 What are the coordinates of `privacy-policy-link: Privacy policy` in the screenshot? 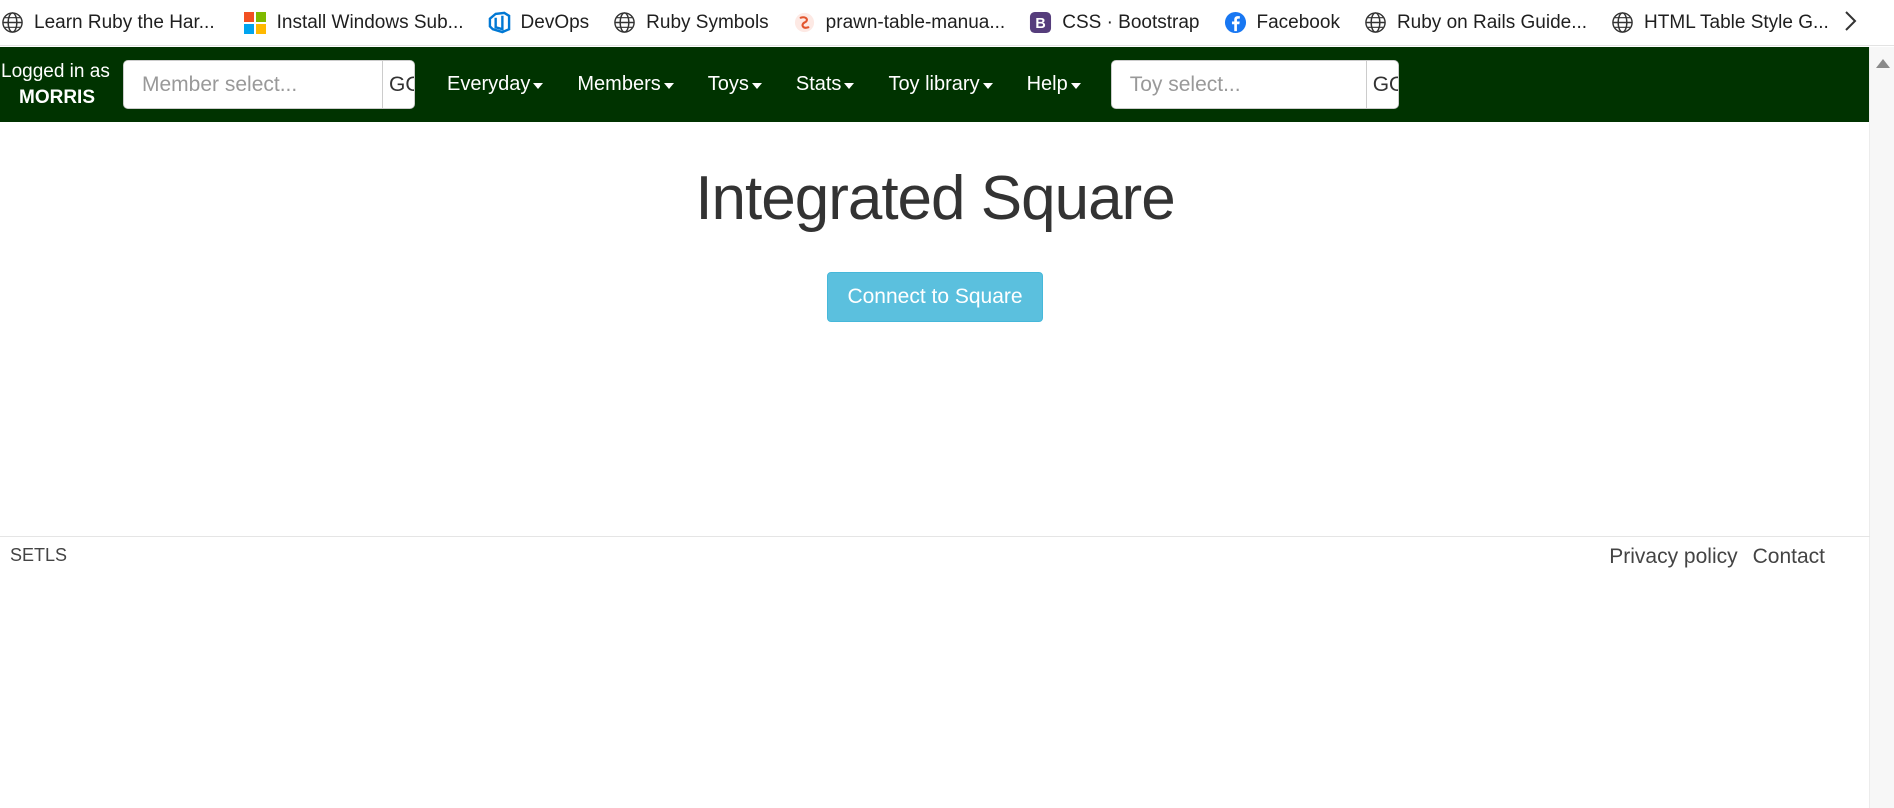 It's located at (1673, 557).